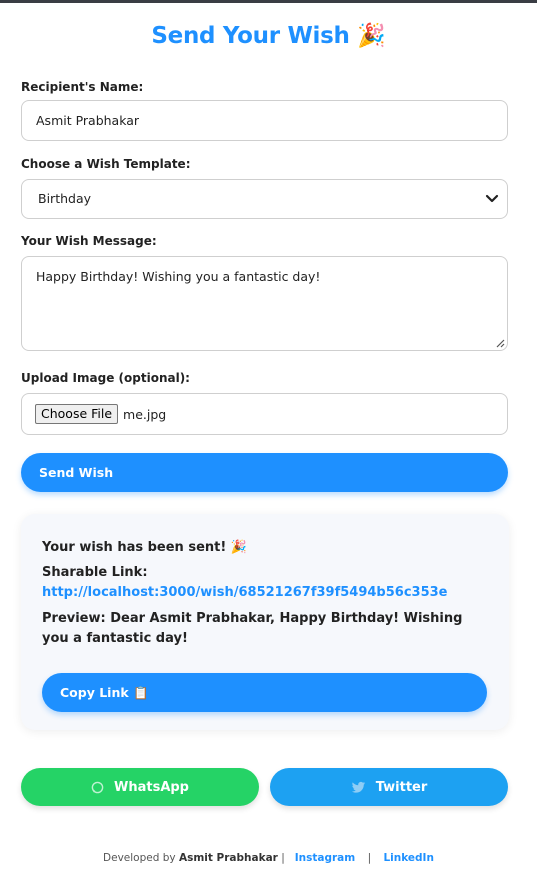 The width and height of the screenshot is (537, 877). What do you see at coordinates (228, 858) in the screenshot?
I see `author-name: Asmit Prabhakar` at bounding box center [228, 858].